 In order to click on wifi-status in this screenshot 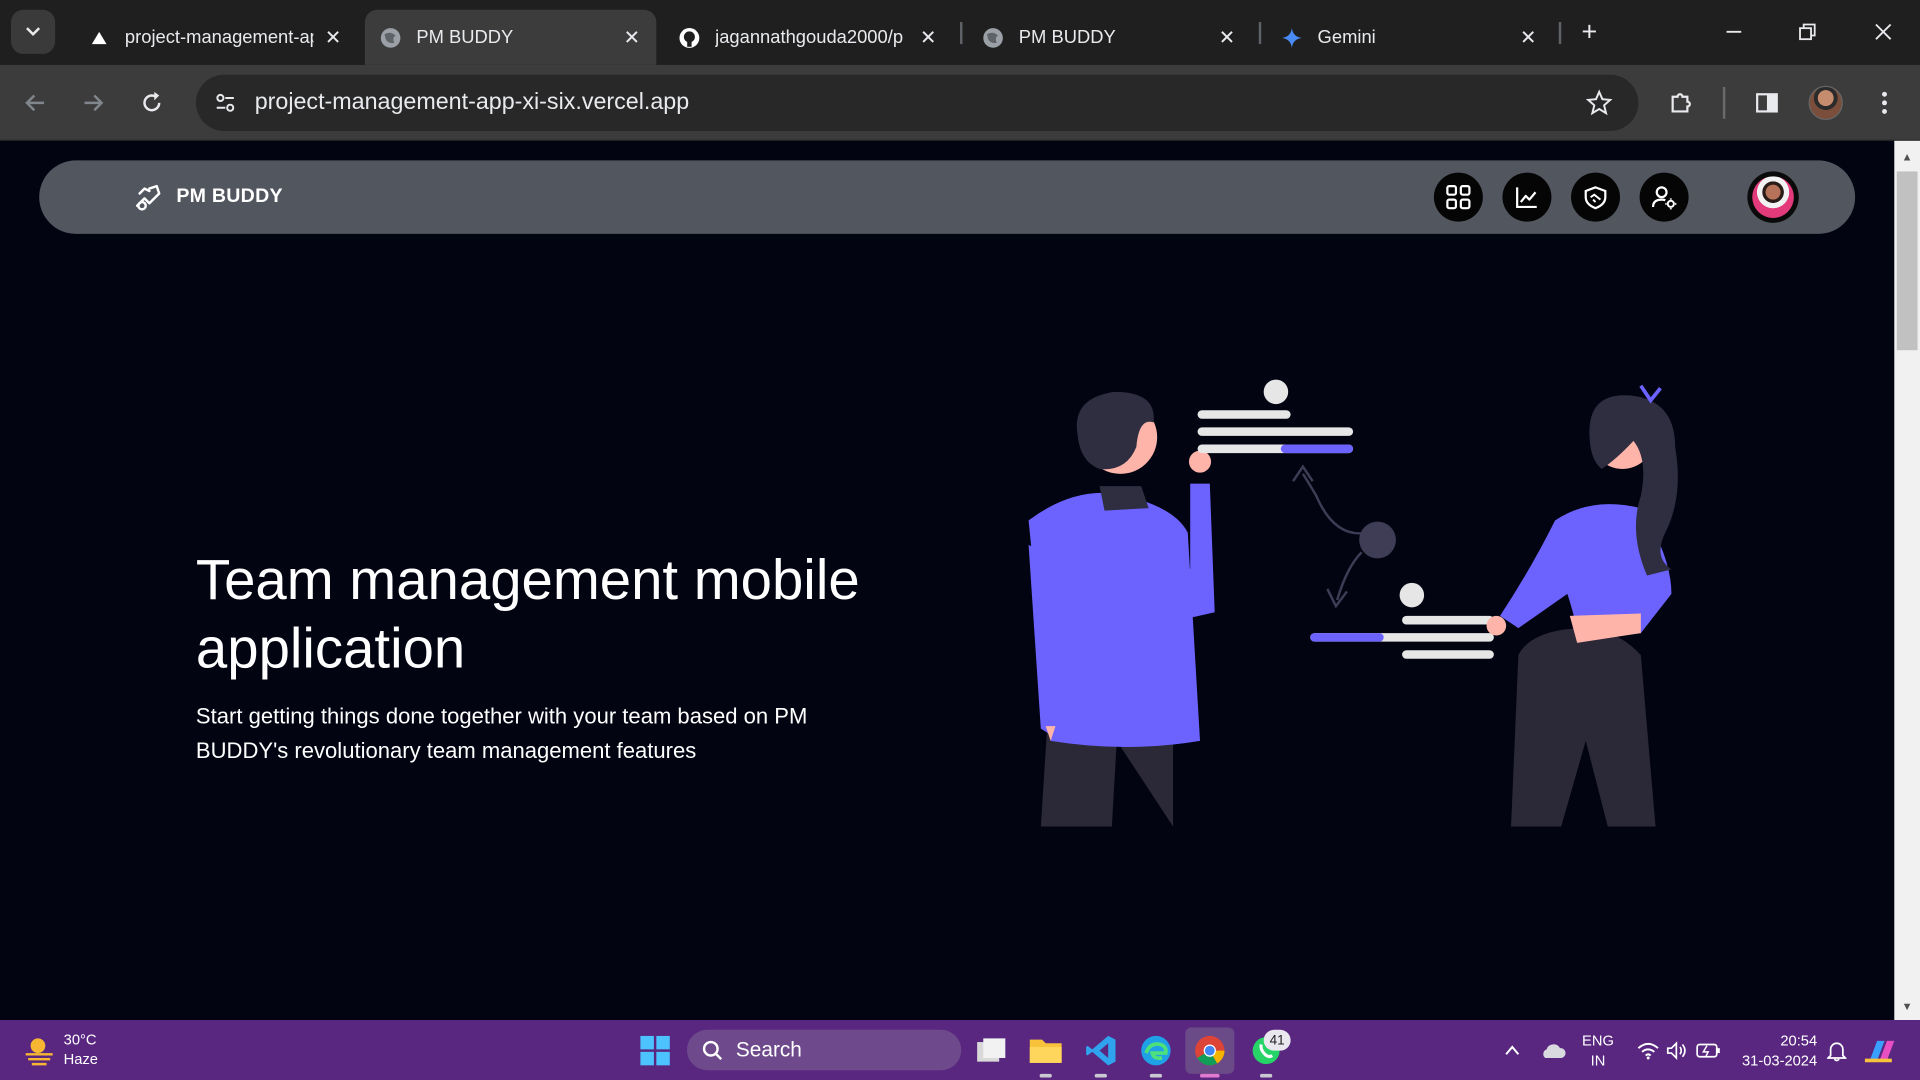, I will do `click(1648, 1050)`.